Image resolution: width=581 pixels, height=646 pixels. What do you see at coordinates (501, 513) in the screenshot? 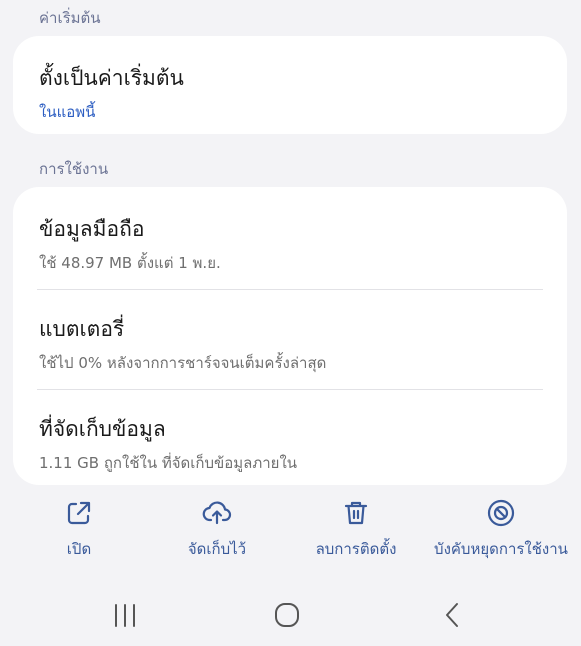
I see `block-icon` at bounding box center [501, 513].